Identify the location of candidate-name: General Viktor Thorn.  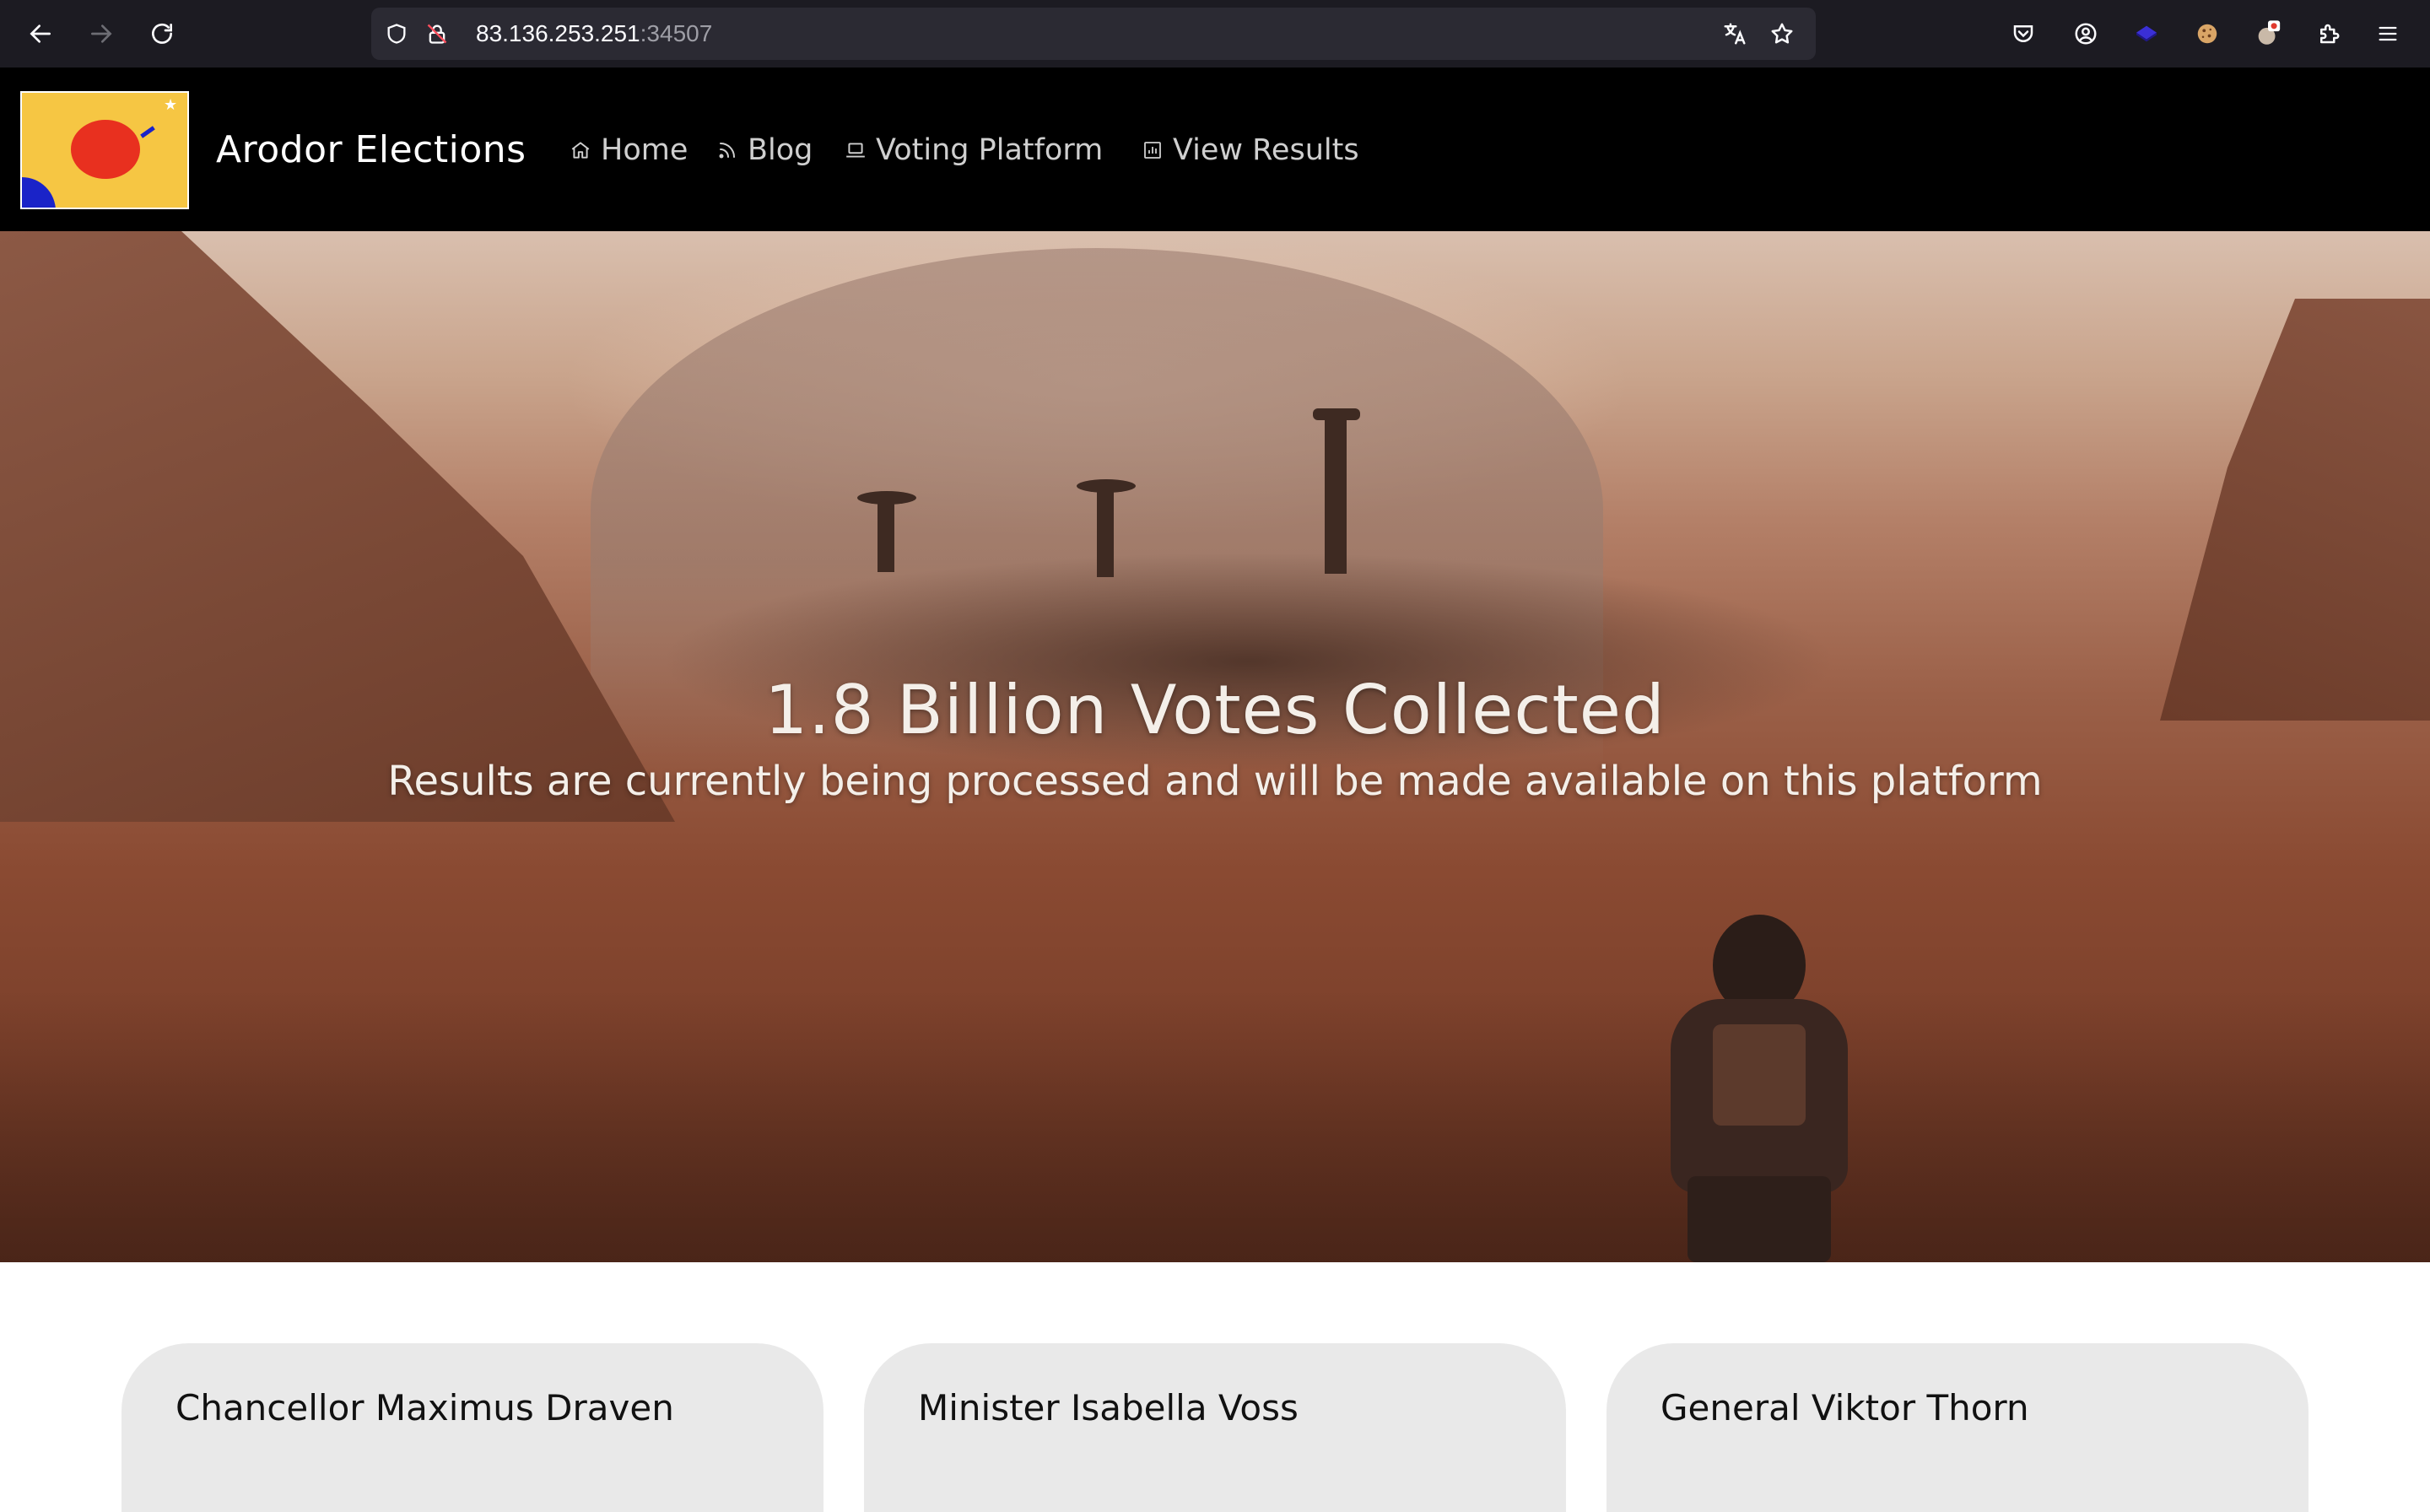
(1844, 1407).